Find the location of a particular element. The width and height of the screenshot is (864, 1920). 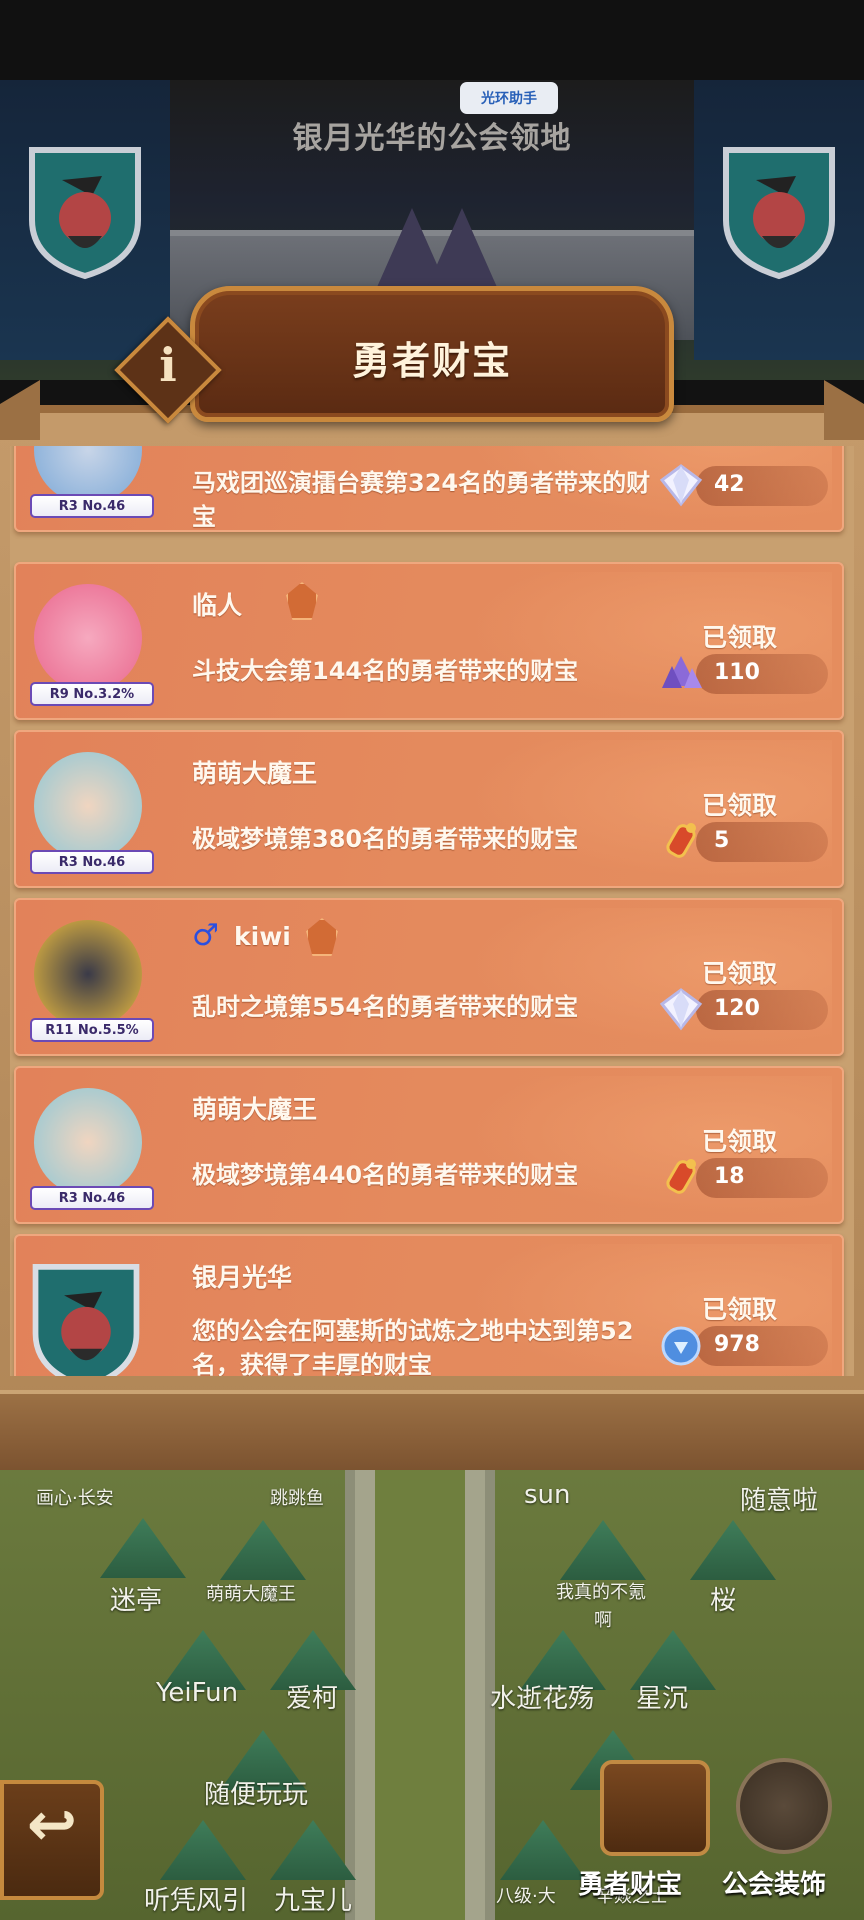

dialog-title: 勇者财宝 is located at coordinates (431, 361).